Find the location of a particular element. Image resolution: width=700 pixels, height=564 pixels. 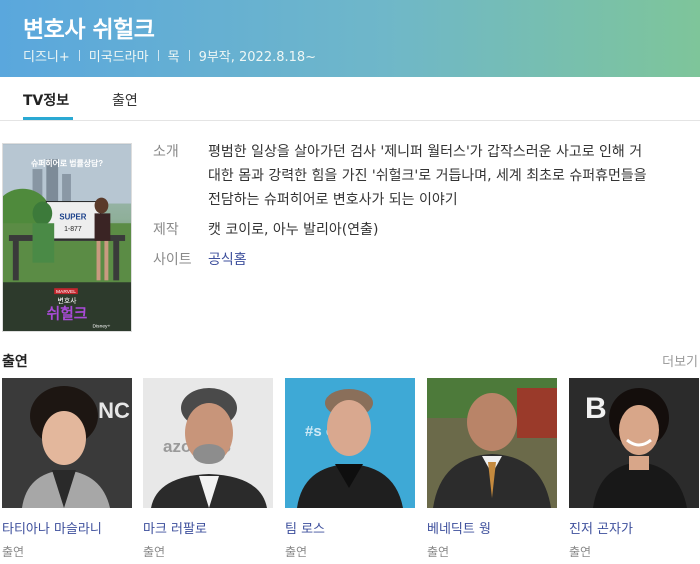

intro-label: 소개 is located at coordinates (166, 152).